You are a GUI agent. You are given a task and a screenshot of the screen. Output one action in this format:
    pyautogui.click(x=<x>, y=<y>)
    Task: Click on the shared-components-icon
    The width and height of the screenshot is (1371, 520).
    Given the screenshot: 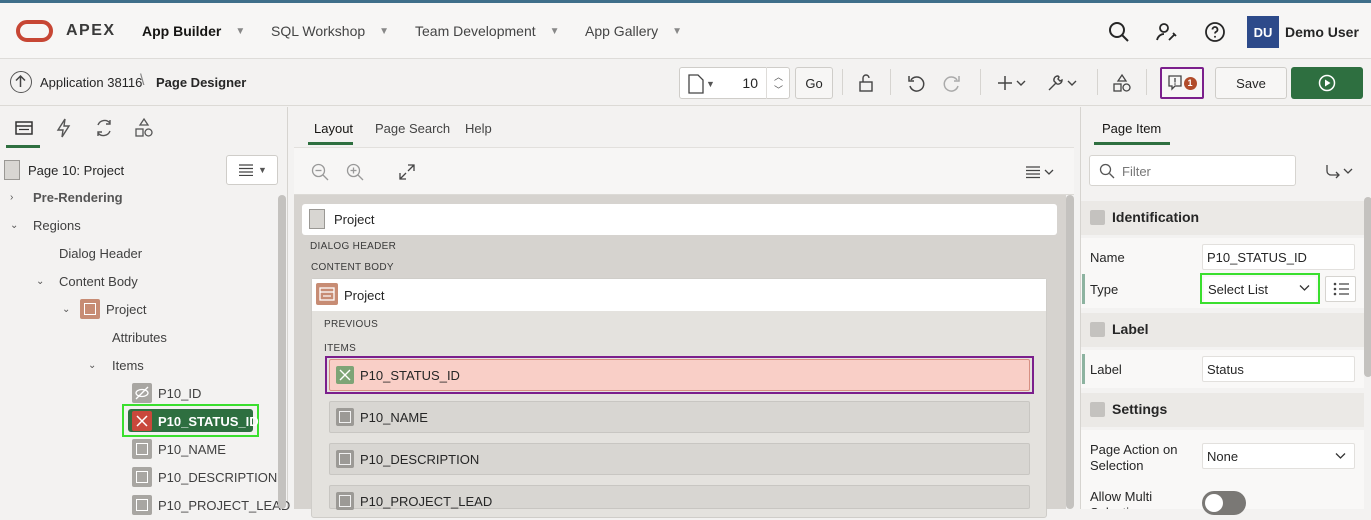 What is the action you would take?
    pyautogui.click(x=1122, y=83)
    